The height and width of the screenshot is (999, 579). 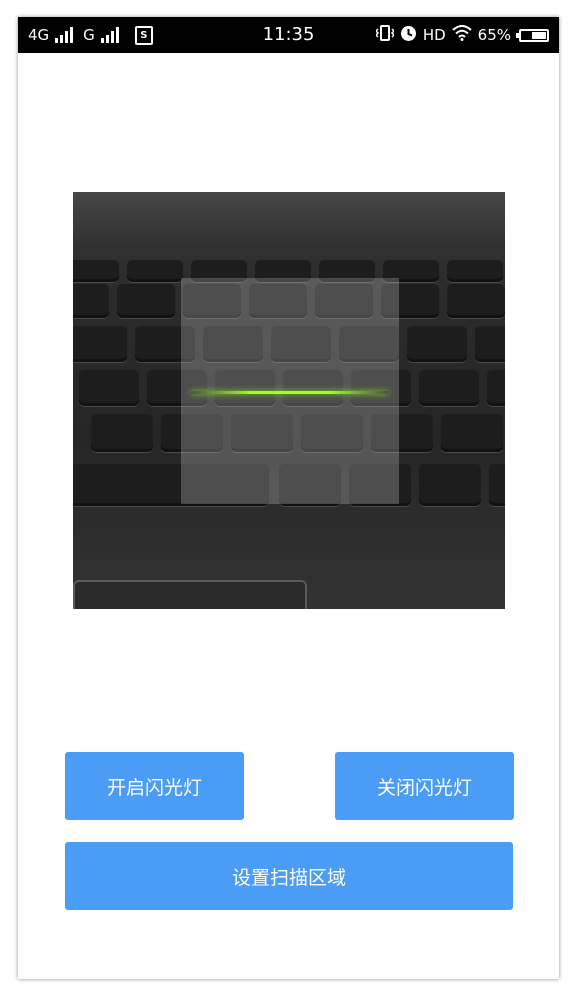 What do you see at coordinates (289, 876) in the screenshot?
I see `set-scan-area-button: 设置扫描区域` at bounding box center [289, 876].